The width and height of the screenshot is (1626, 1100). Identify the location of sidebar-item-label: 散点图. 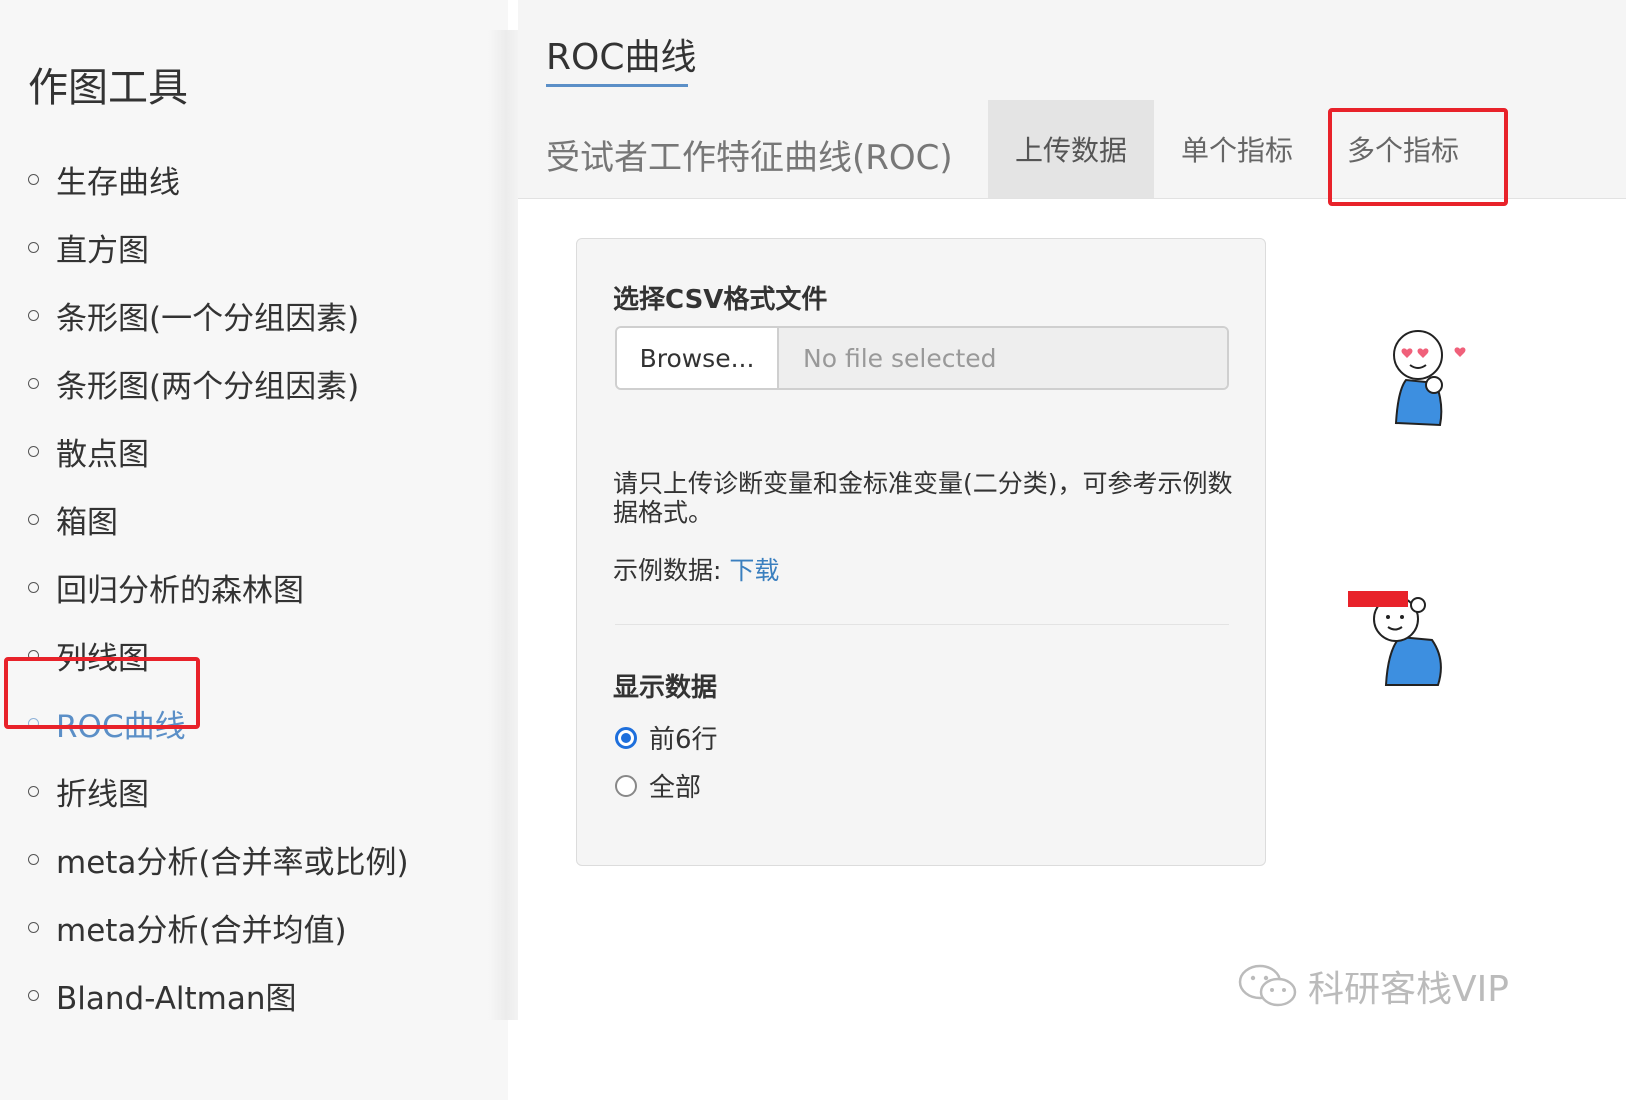
(102, 454).